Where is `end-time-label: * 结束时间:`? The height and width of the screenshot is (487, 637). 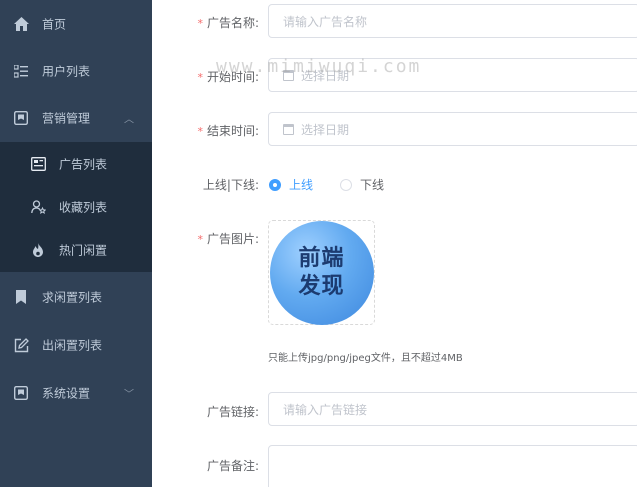
end-time-label: * 结束时间: is located at coordinates (228, 131).